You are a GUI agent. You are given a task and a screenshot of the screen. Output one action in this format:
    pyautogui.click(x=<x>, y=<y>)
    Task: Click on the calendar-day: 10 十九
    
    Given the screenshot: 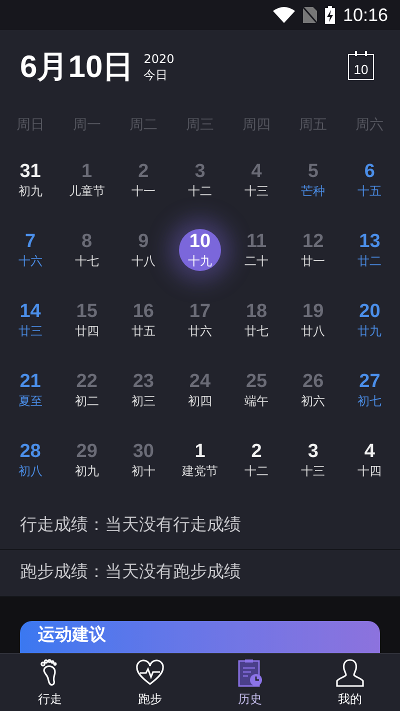 What is the action you would take?
    pyautogui.click(x=199, y=249)
    